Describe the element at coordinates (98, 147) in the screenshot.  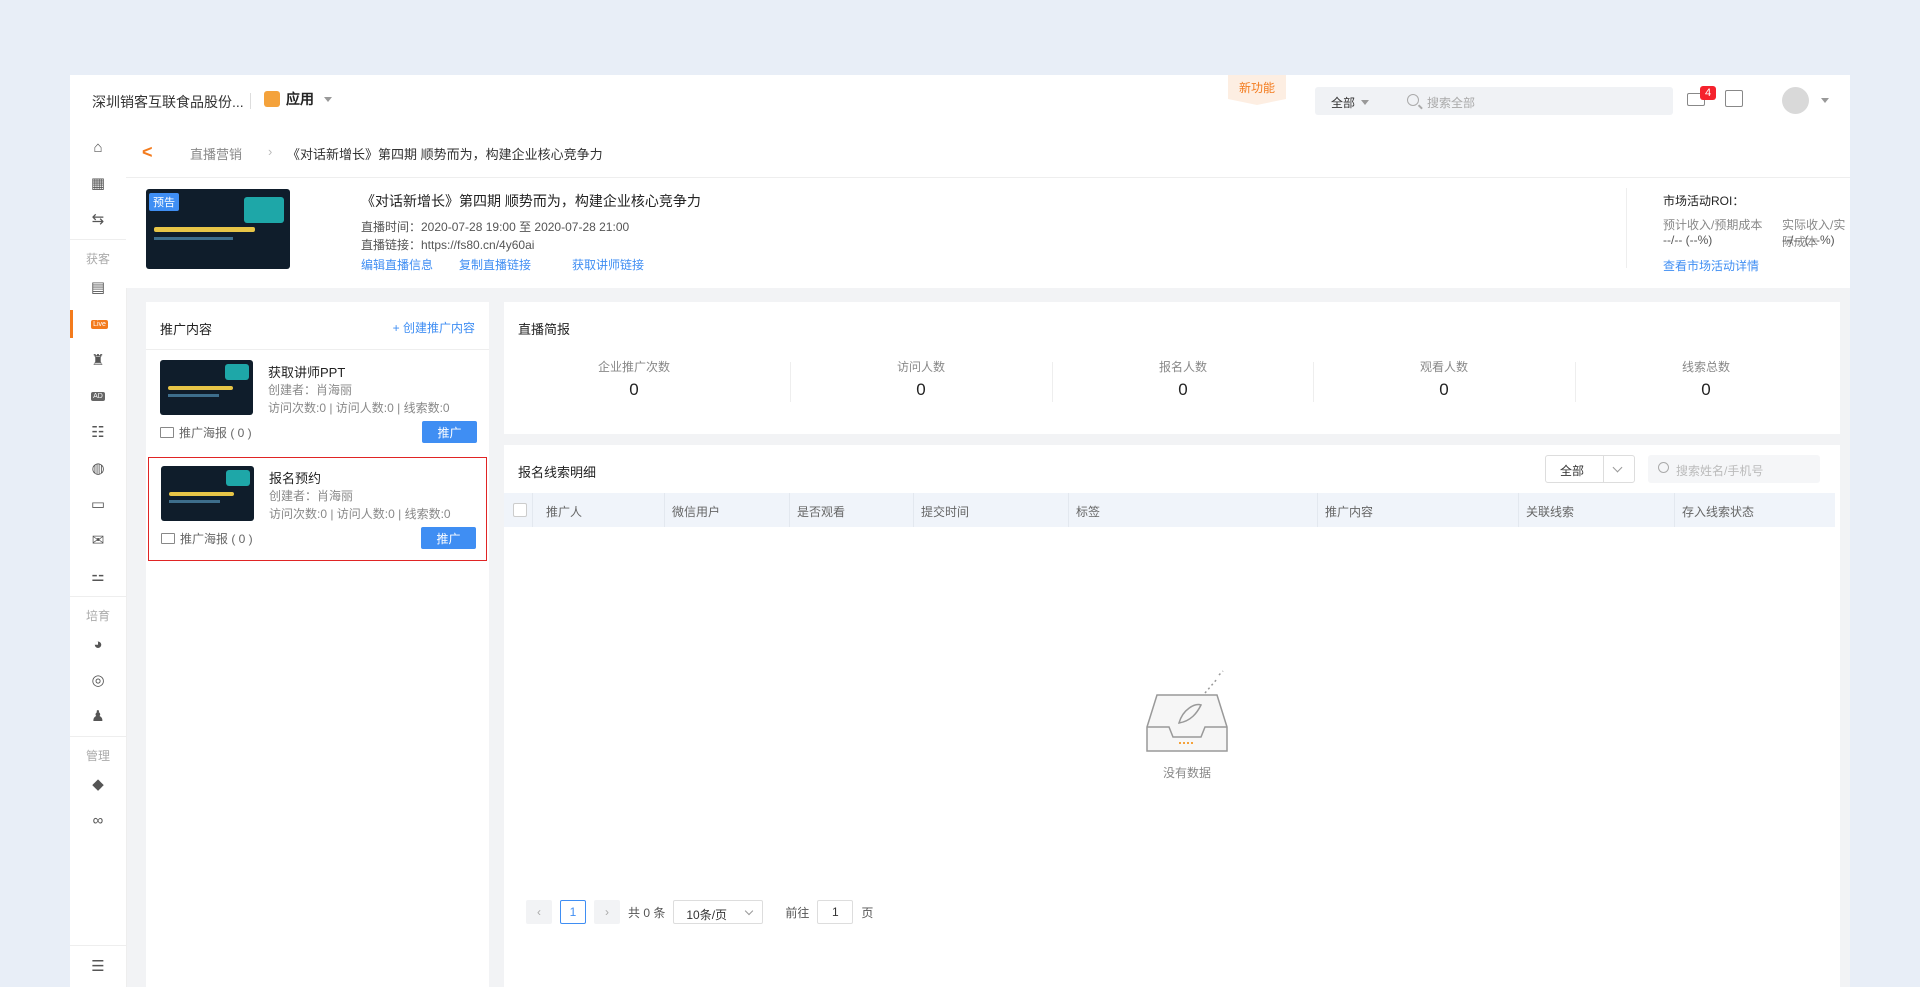
I see `home-icon: ⌂` at that location.